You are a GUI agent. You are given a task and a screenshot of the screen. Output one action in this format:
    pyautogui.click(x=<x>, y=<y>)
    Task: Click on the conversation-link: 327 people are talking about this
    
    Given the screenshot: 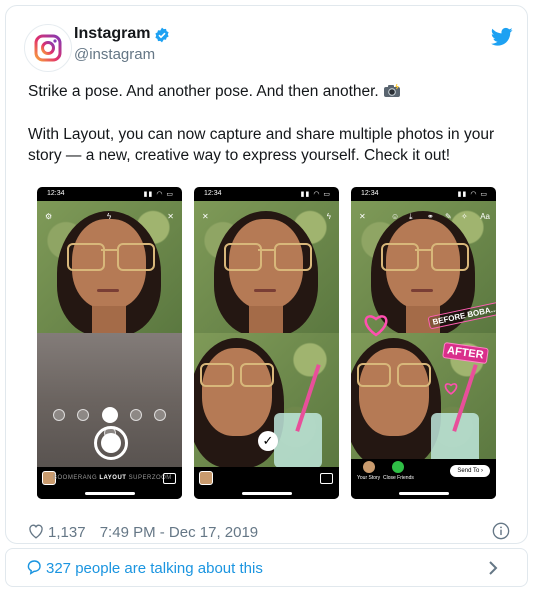 What is the action you would take?
    pyautogui.click(x=144, y=568)
    